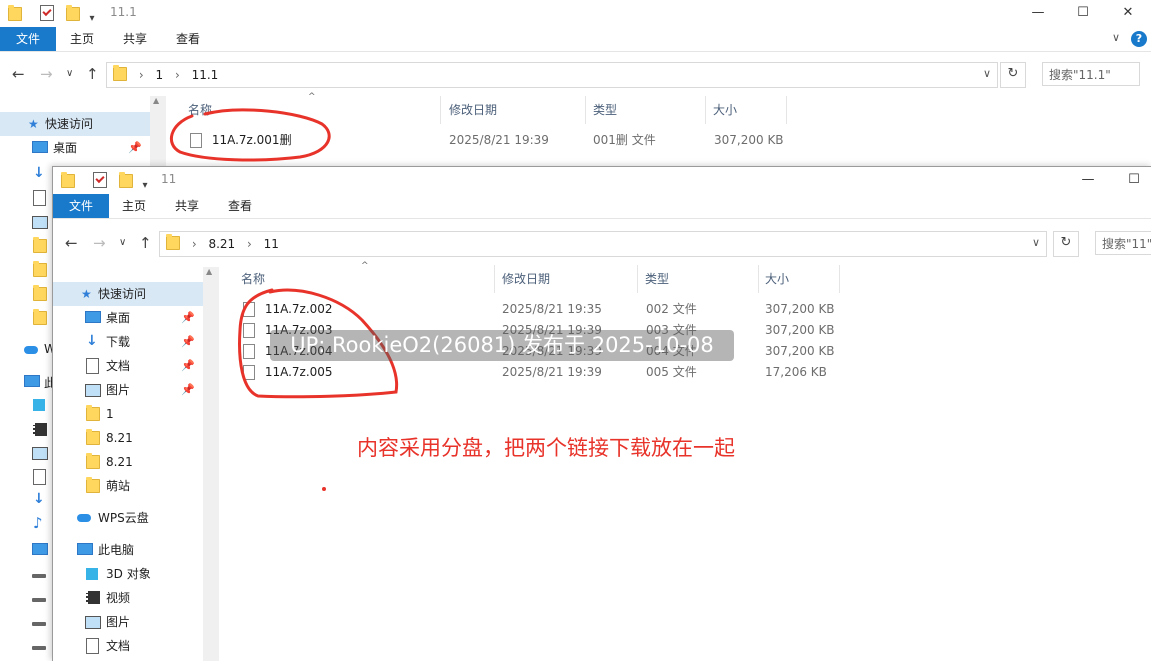 The width and height of the screenshot is (1151, 661). I want to click on annotation-note: 内容采用分盘，把两个链接下载放在一起, so click(546, 448).